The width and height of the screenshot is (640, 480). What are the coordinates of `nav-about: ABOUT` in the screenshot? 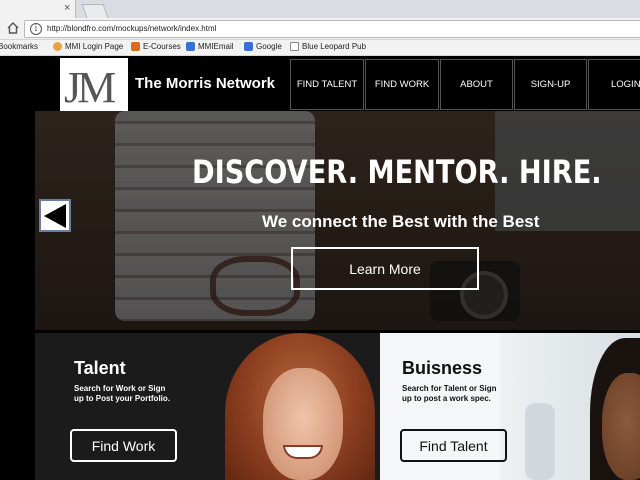 It's located at (476, 84).